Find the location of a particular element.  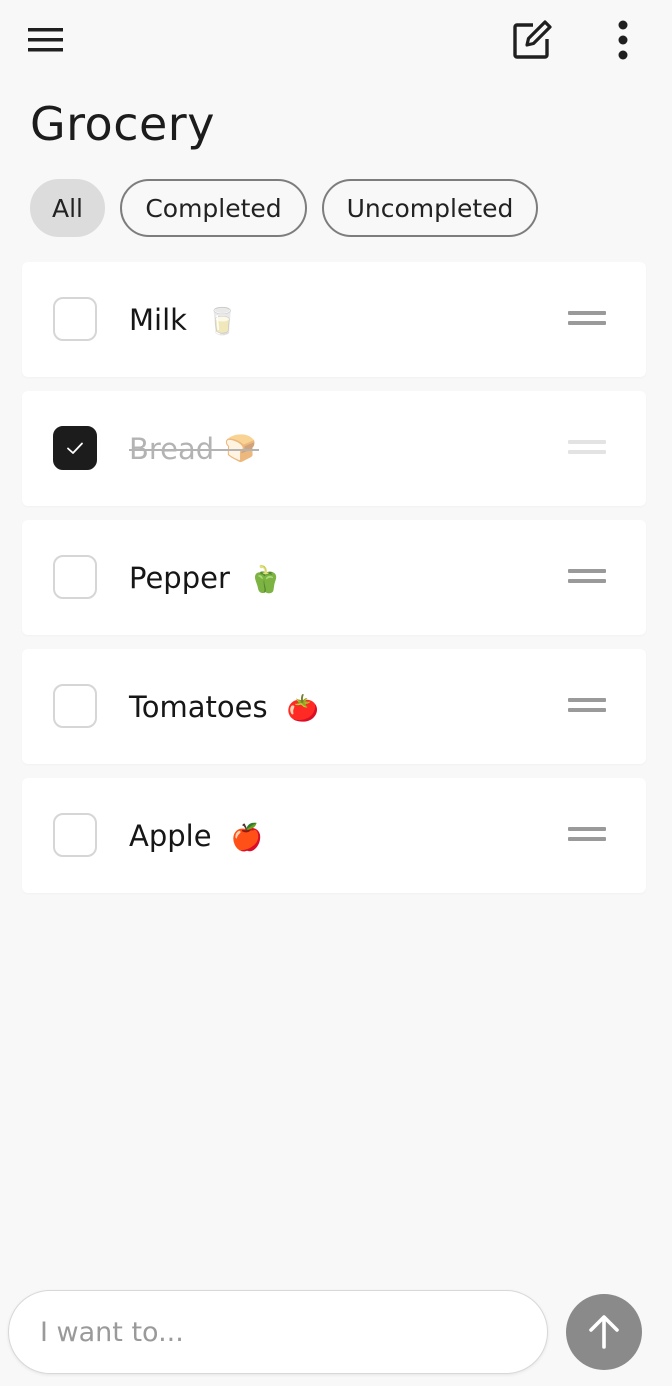

item-text-wrap: Milk 🥛 is located at coordinates (184, 320).